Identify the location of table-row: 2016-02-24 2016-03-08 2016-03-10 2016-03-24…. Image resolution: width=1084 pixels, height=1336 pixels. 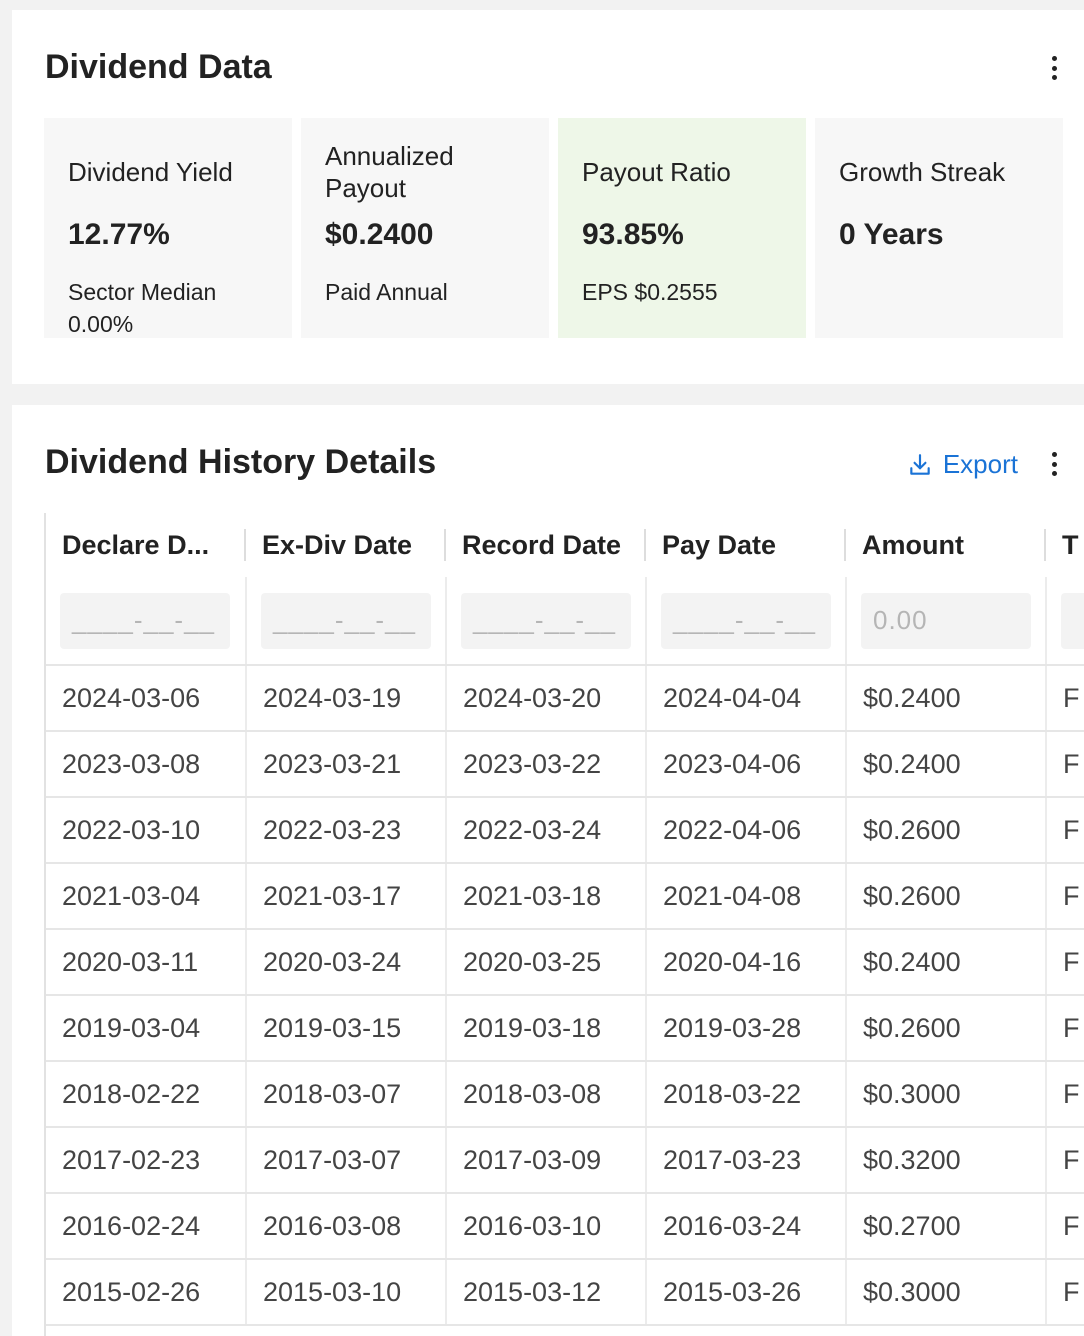
(565, 1226).